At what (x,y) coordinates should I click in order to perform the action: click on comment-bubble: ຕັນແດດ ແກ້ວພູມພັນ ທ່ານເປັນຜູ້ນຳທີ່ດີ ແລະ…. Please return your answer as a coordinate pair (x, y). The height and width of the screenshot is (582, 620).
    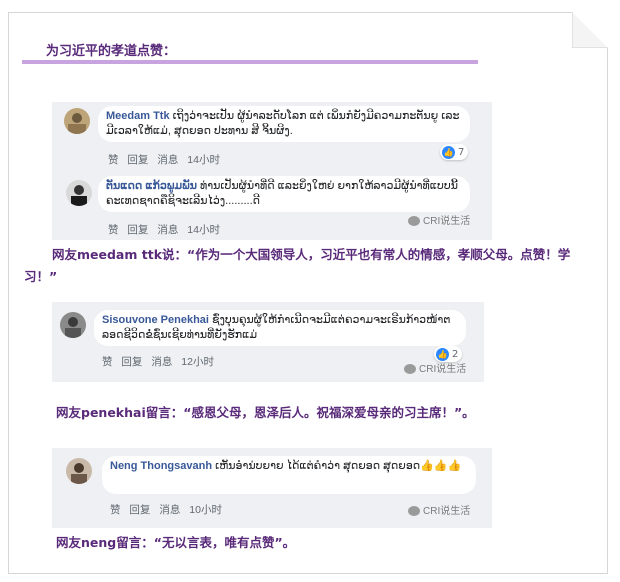
    Looking at the image, I should click on (284, 194).